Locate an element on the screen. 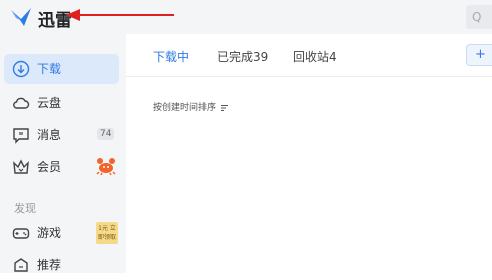 The height and width of the screenshot is (280, 492). sidebar-item-download: 下载 is located at coordinates (61, 69).